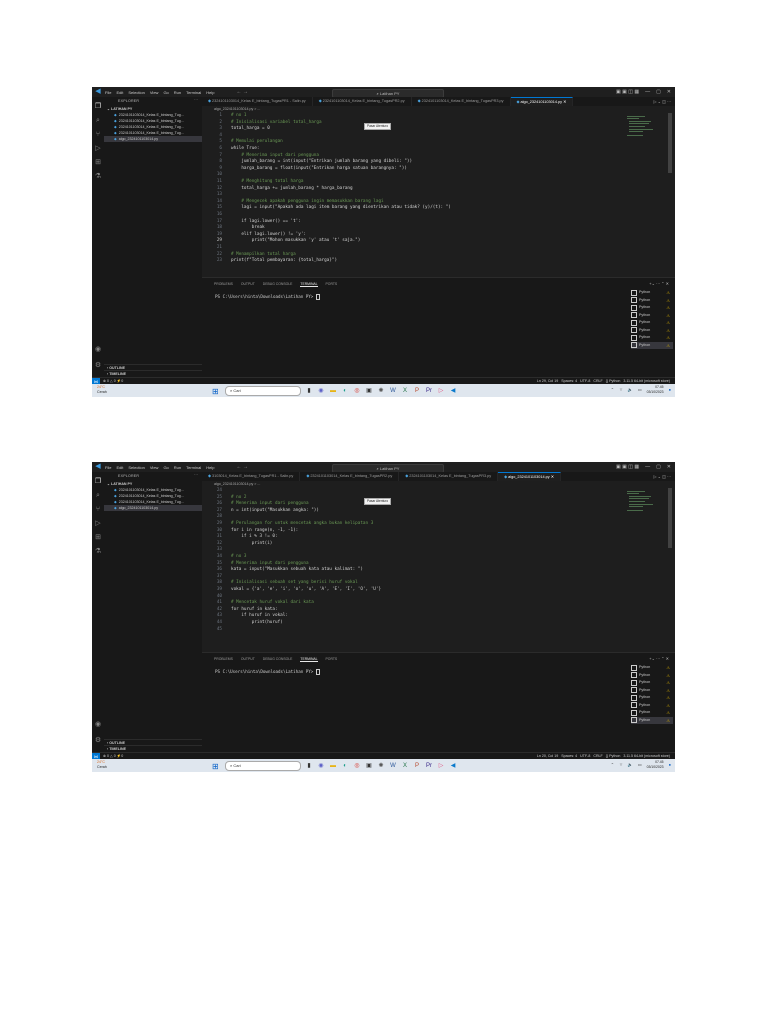  What do you see at coordinates (237, 544) in the screenshot?
I see `code-line: 32 print(i)` at bounding box center [237, 544].